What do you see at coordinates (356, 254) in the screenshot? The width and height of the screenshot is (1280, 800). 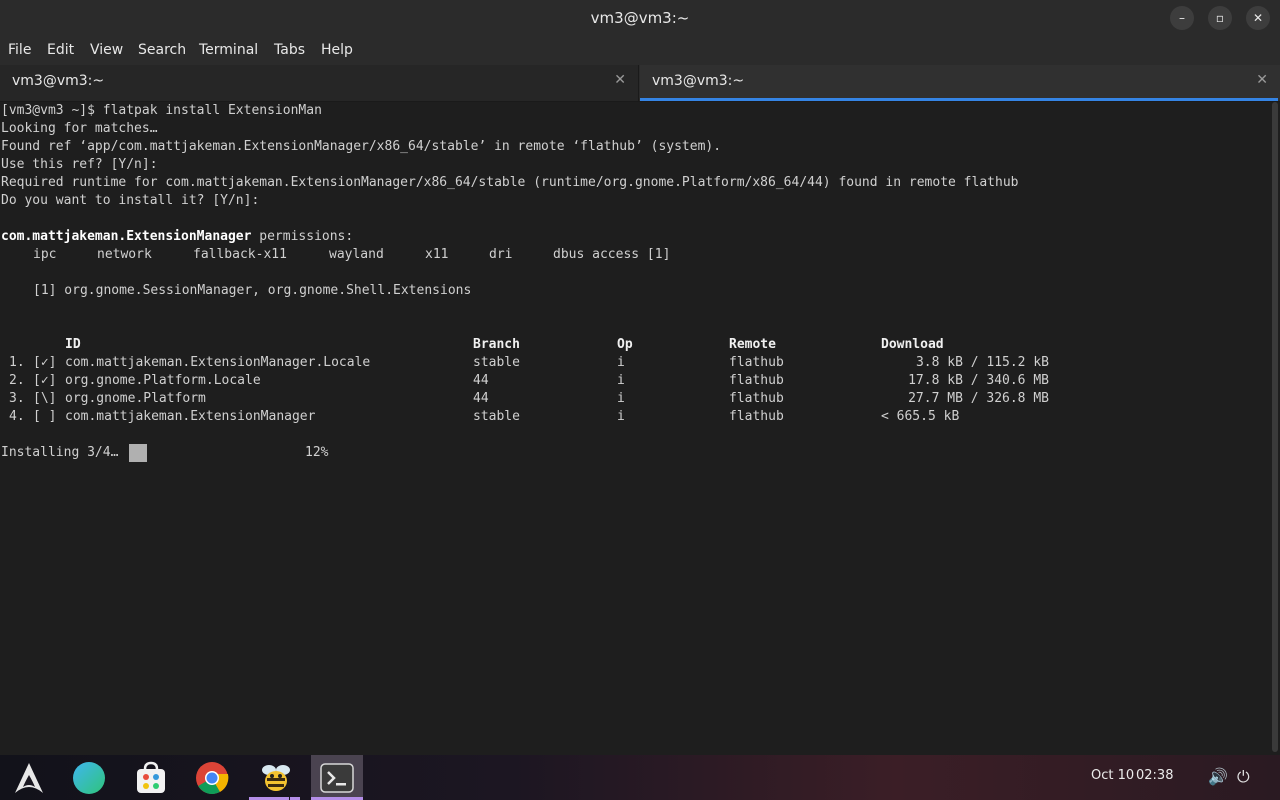 I see `permission-item: wayland` at bounding box center [356, 254].